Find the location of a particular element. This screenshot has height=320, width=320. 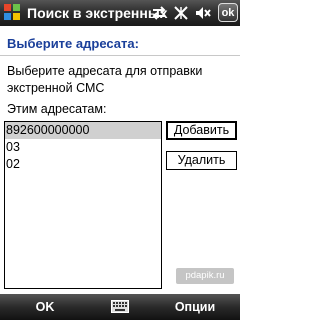

window-title: Поиск в экстренных is located at coordinates (97, 13).